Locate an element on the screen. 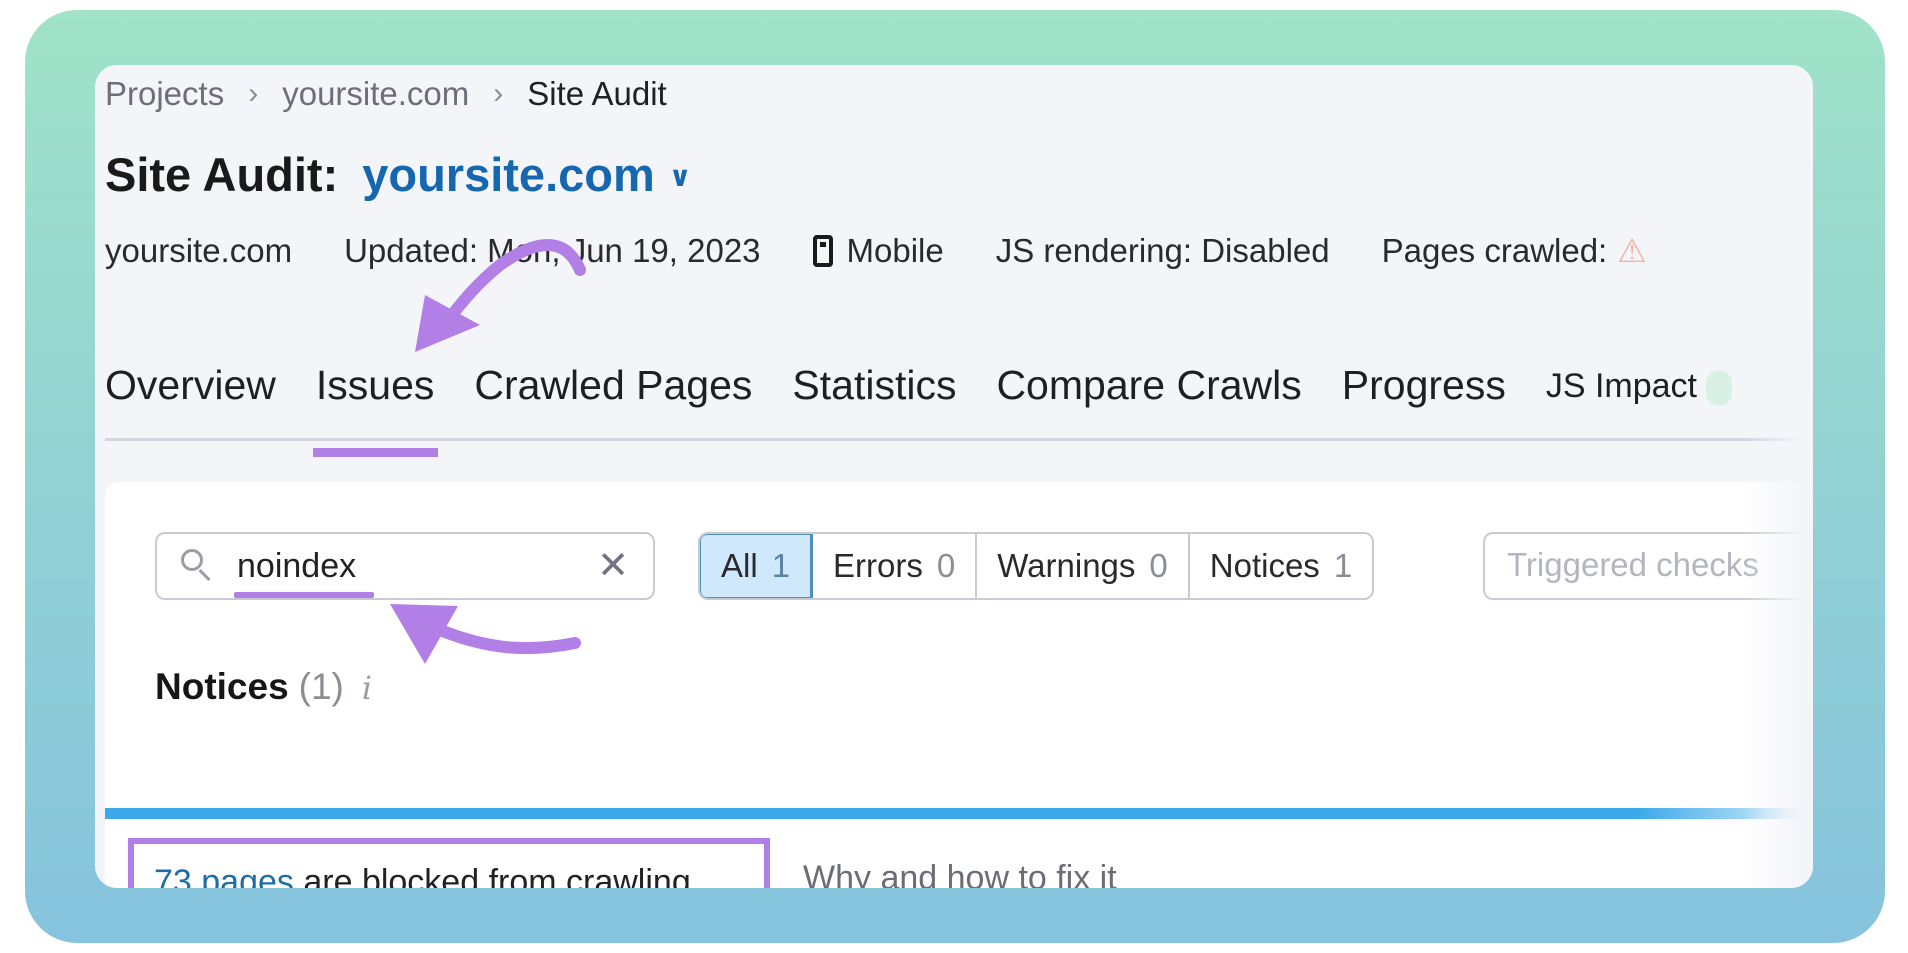  issue-row-highlight: 73 pages are blocked from crawling is located at coordinates (449, 863).